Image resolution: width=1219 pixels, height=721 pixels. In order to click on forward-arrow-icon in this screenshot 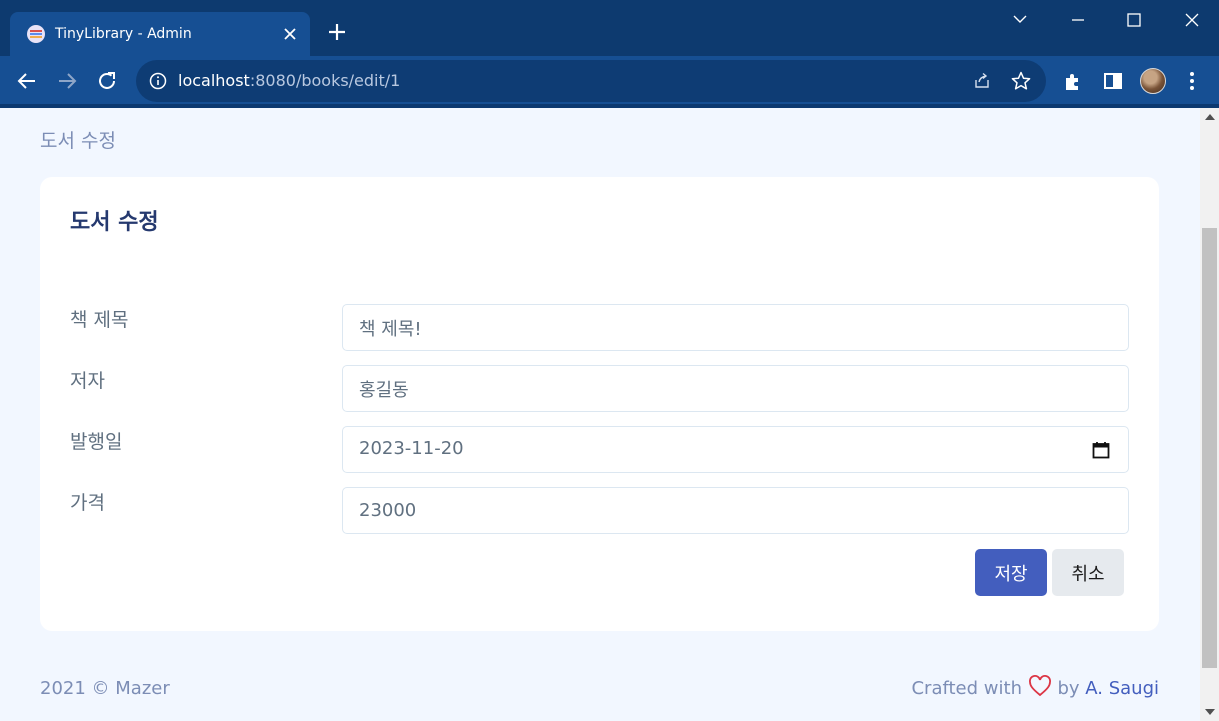, I will do `click(67, 81)`.